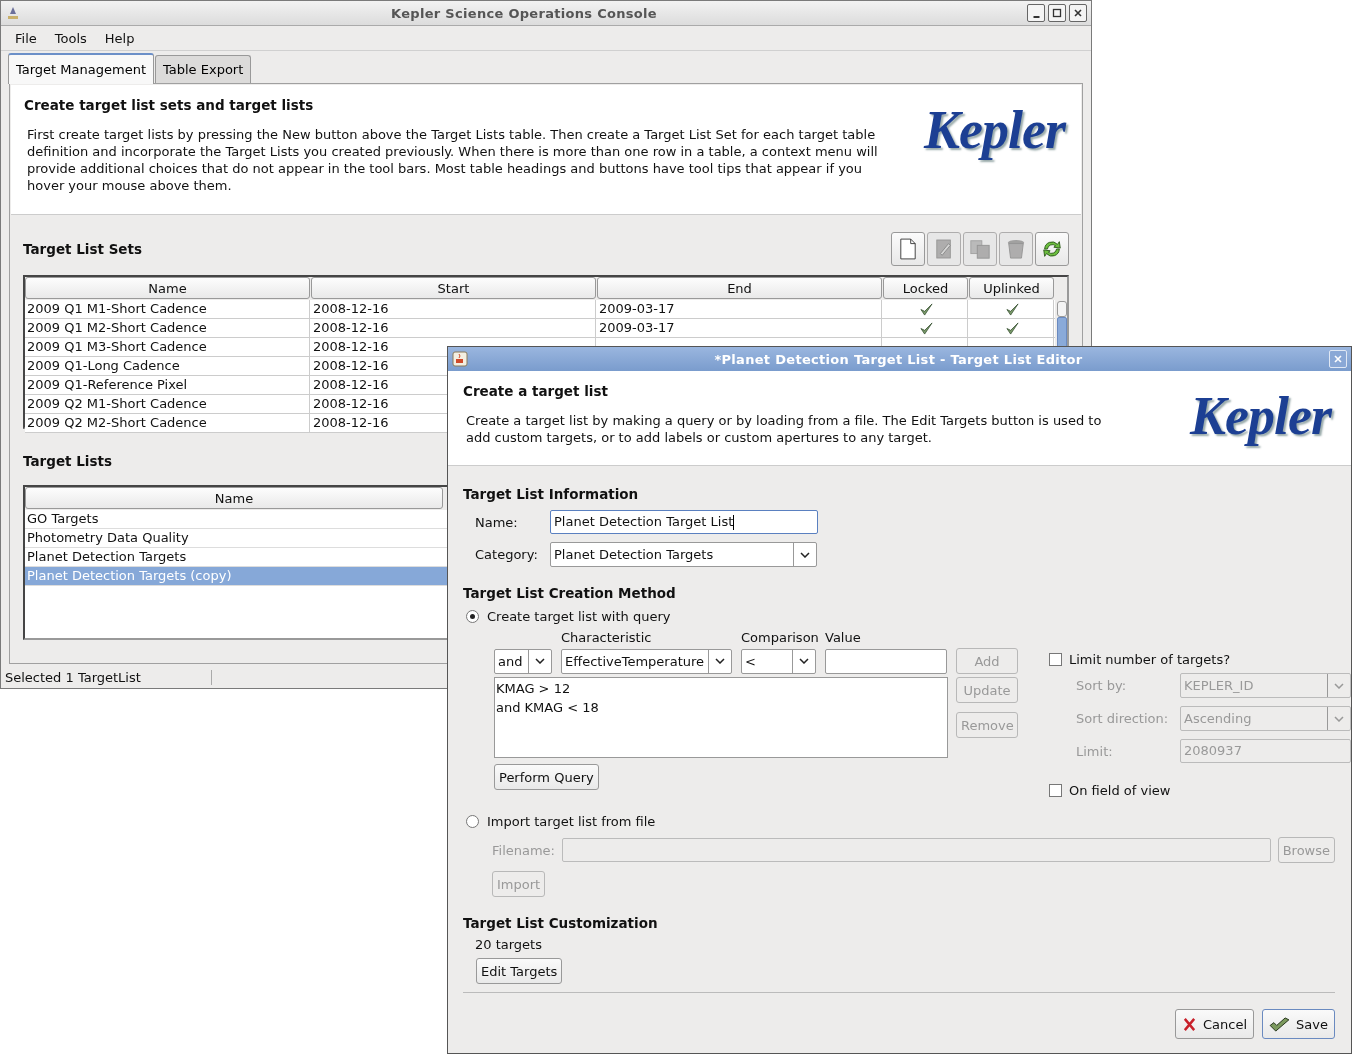  I want to click on field-label: Name:, so click(497, 522).